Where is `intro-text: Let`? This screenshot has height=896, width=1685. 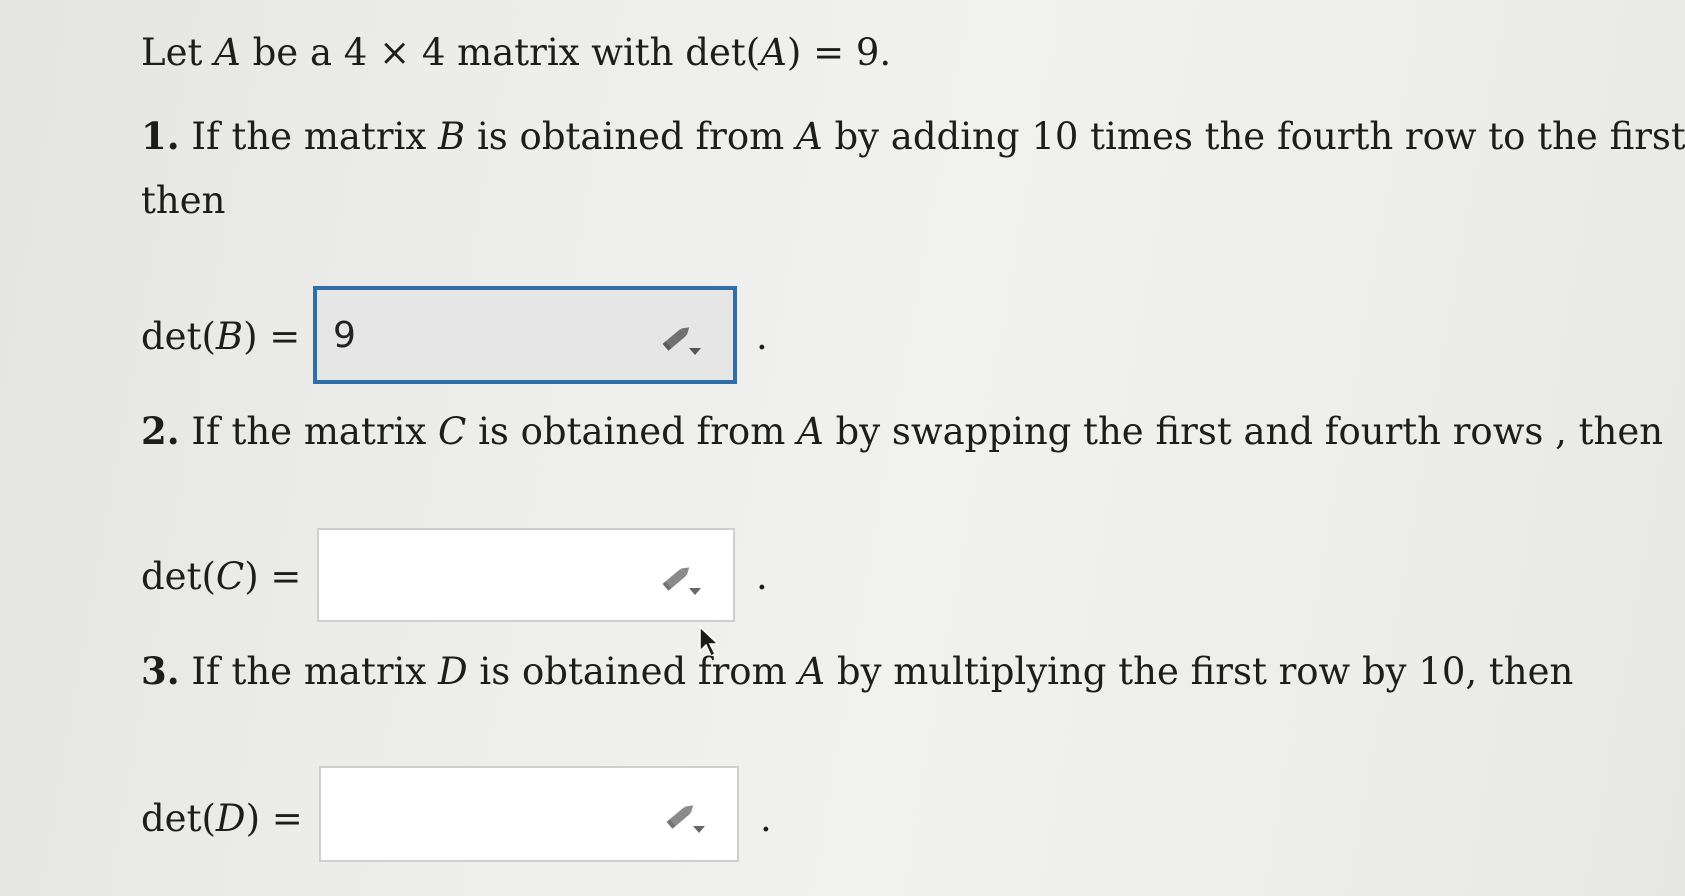
intro-text: Let is located at coordinates (178, 52).